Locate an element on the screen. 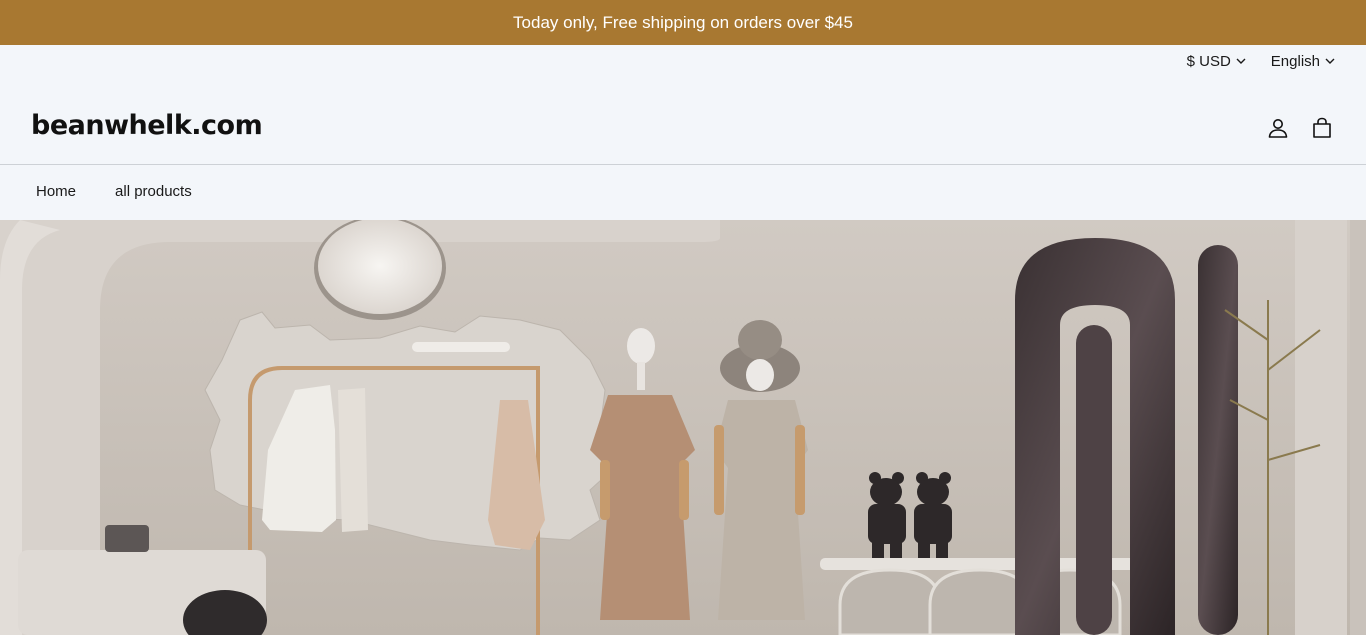 This screenshot has height=635, width=1366. language-selector: English is located at coordinates (1303, 61).